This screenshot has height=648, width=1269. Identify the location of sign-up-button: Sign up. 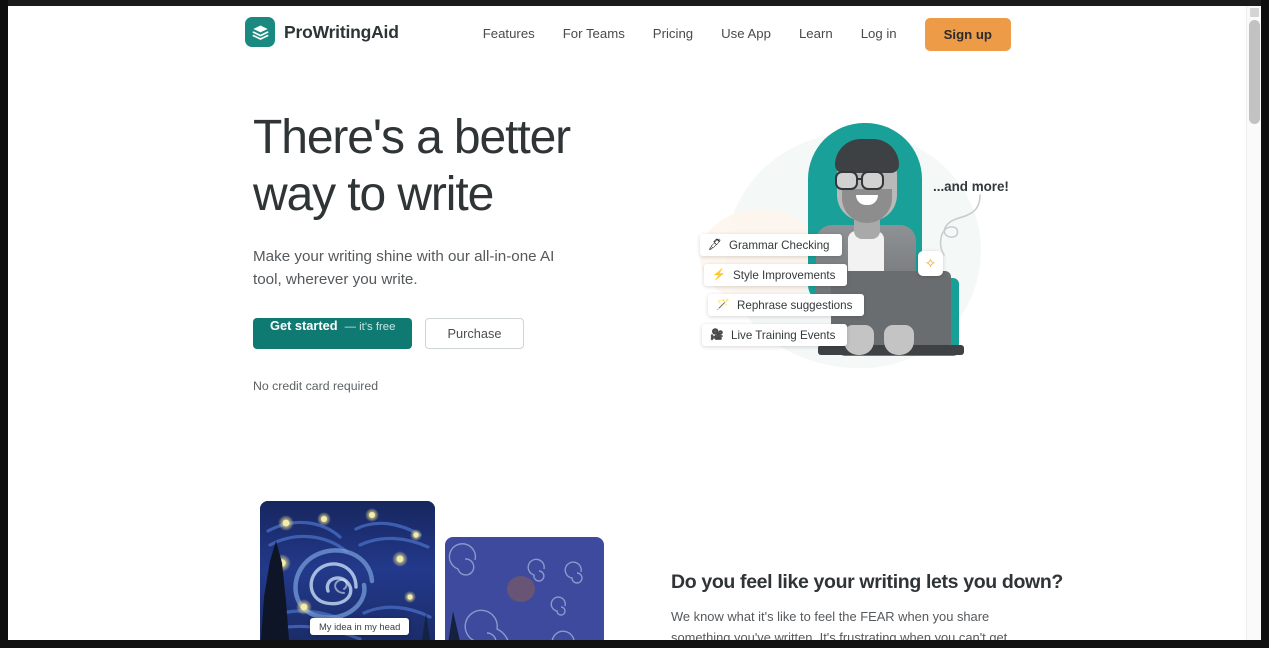
(967, 34).